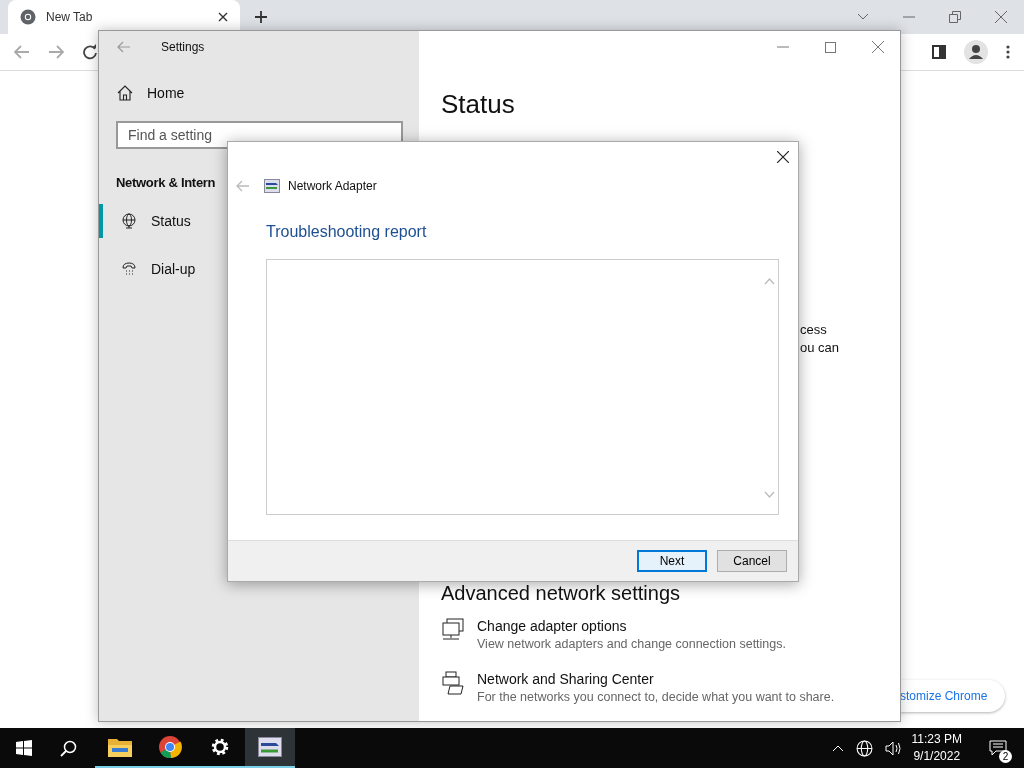  What do you see at coordinates (656, 697) in the screenshot?
I see `link-description: For the networks you connect to, decide what you want to share.` at bounding box center [656, 697].